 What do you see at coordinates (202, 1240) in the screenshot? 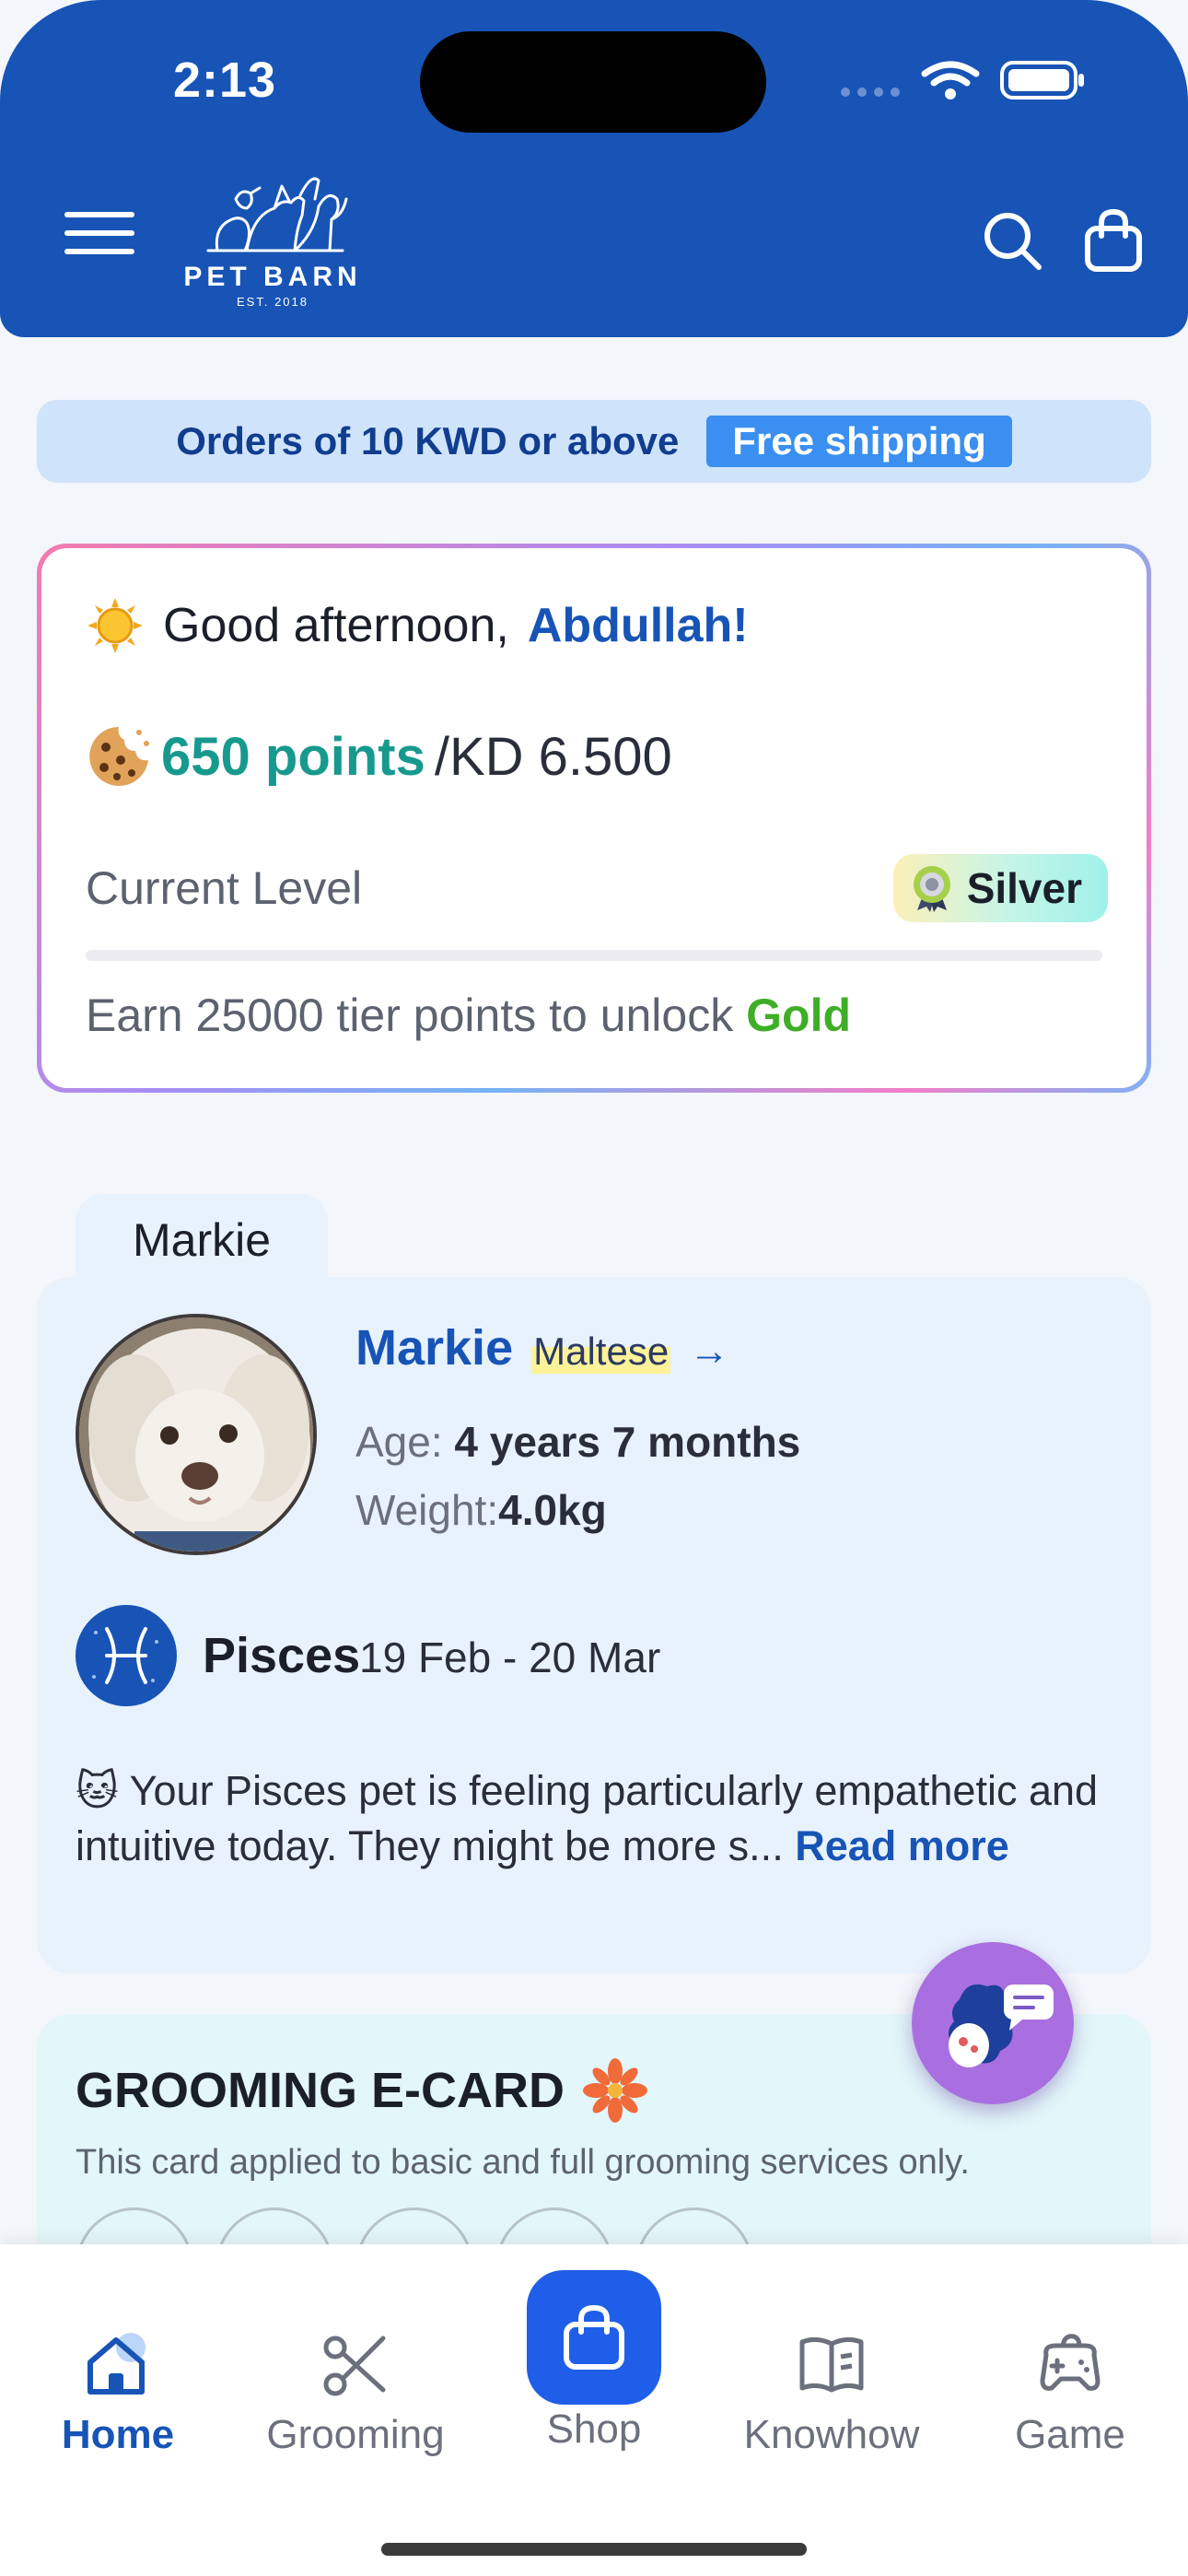
I see `pet-tab-markie: Markie` at bounding box center [202, 1240].